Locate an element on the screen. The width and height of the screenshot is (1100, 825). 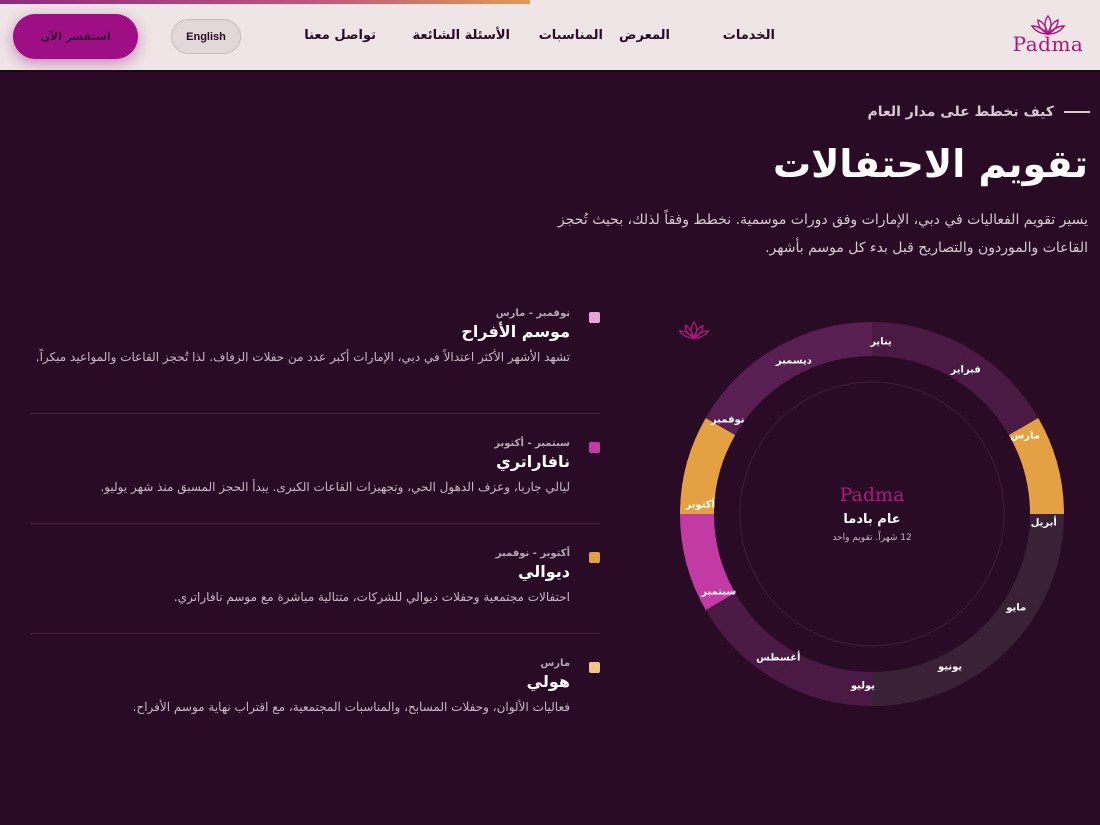
language-toggle-button: English is located at coordinates (206, 36).